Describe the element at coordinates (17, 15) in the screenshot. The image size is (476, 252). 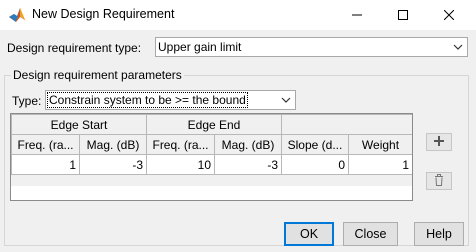
I see `matlab-icon` at that location.